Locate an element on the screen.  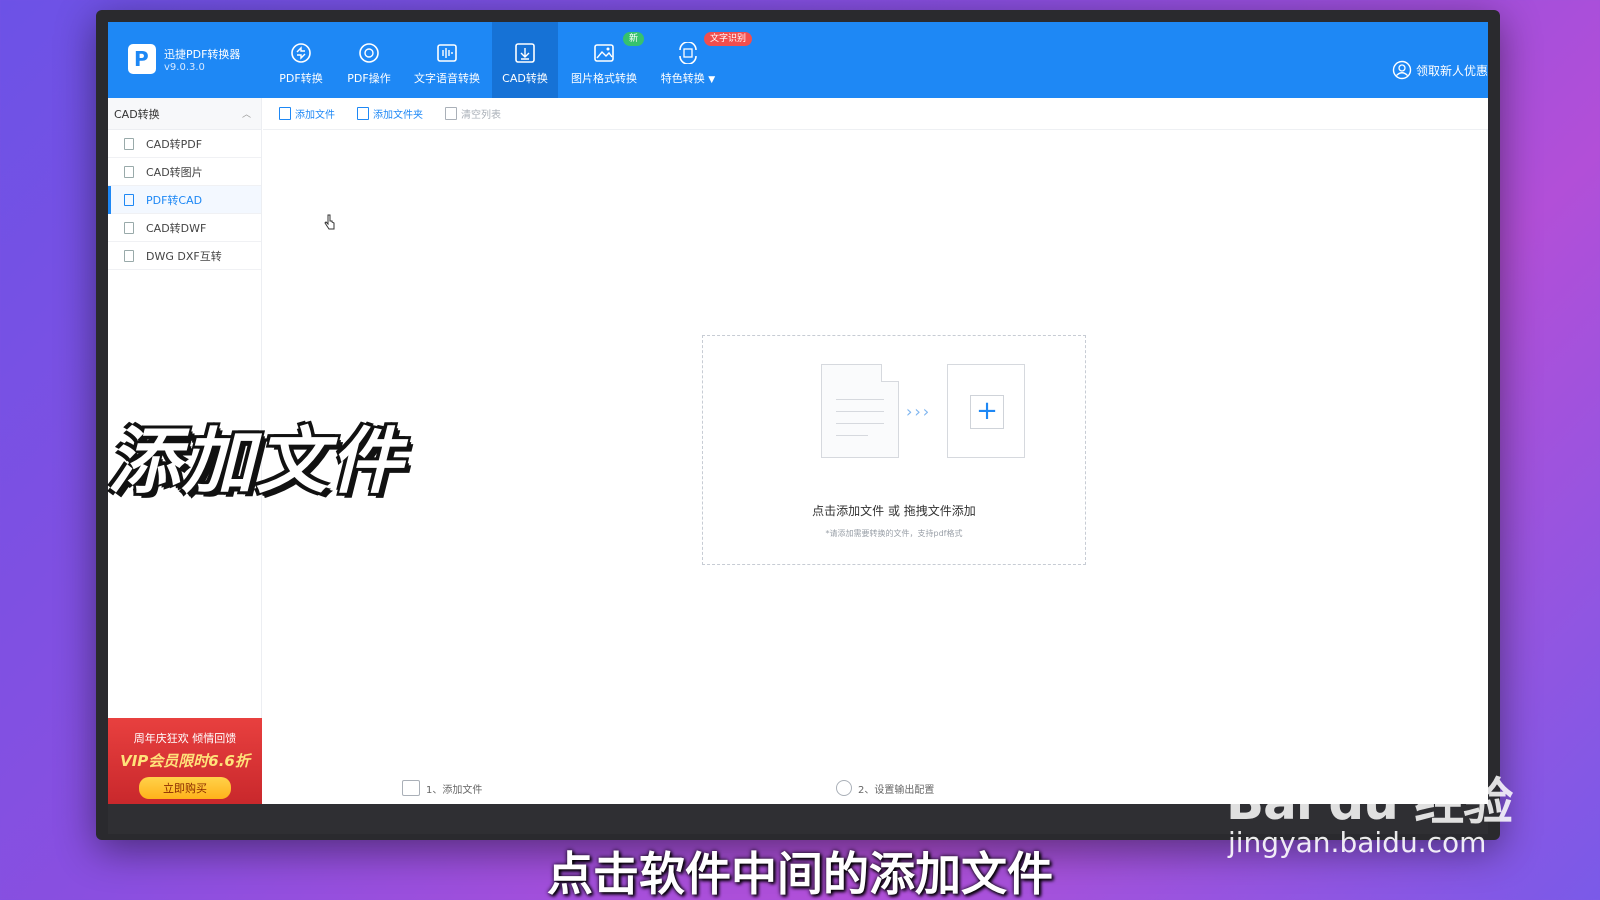
arrows-icon: ››› is located at coordinates (919, 411).